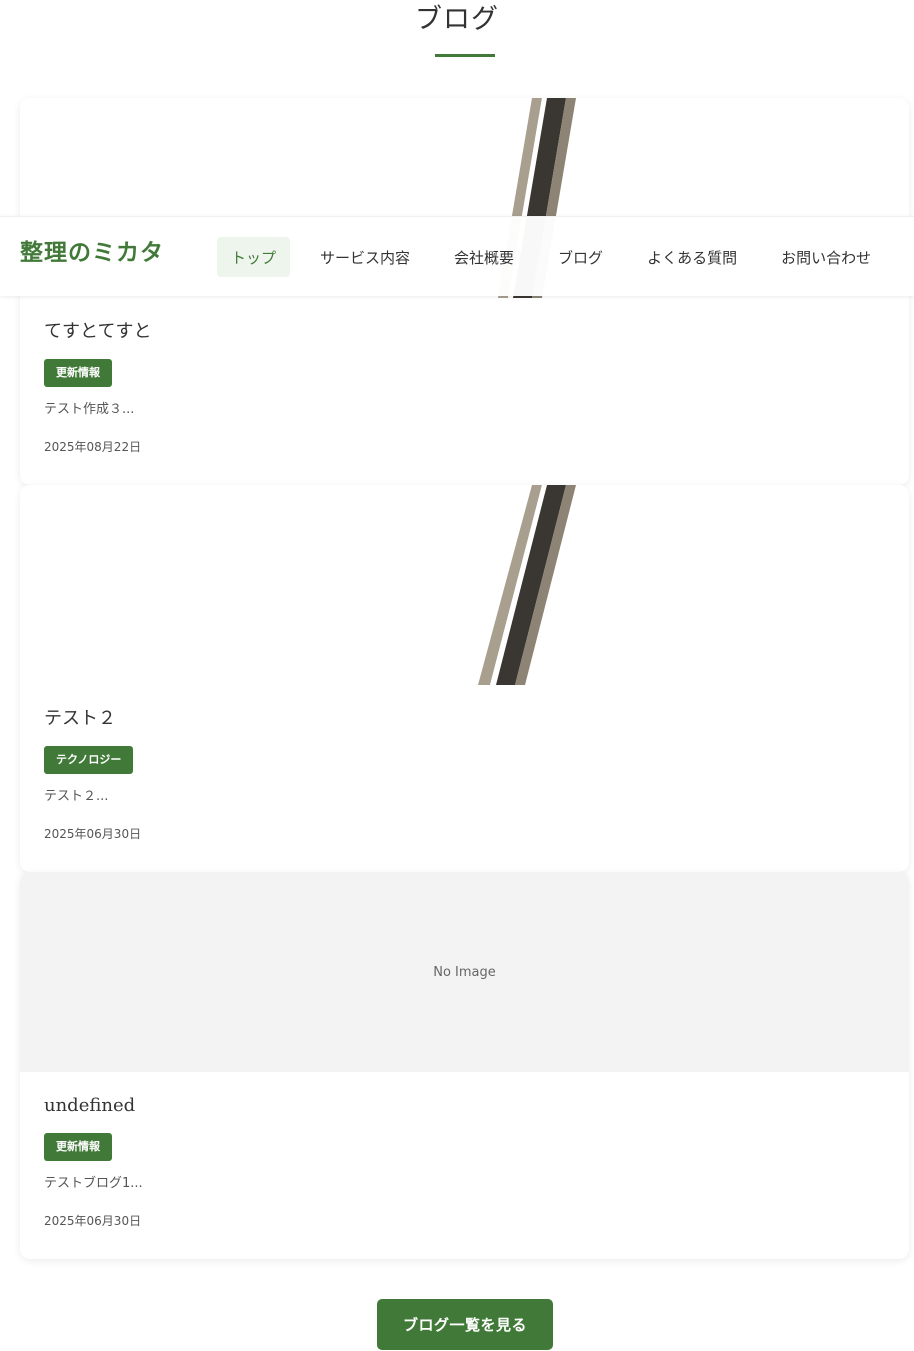  I want to click on nav-item-faq: よくある質問, so click(692, 257).